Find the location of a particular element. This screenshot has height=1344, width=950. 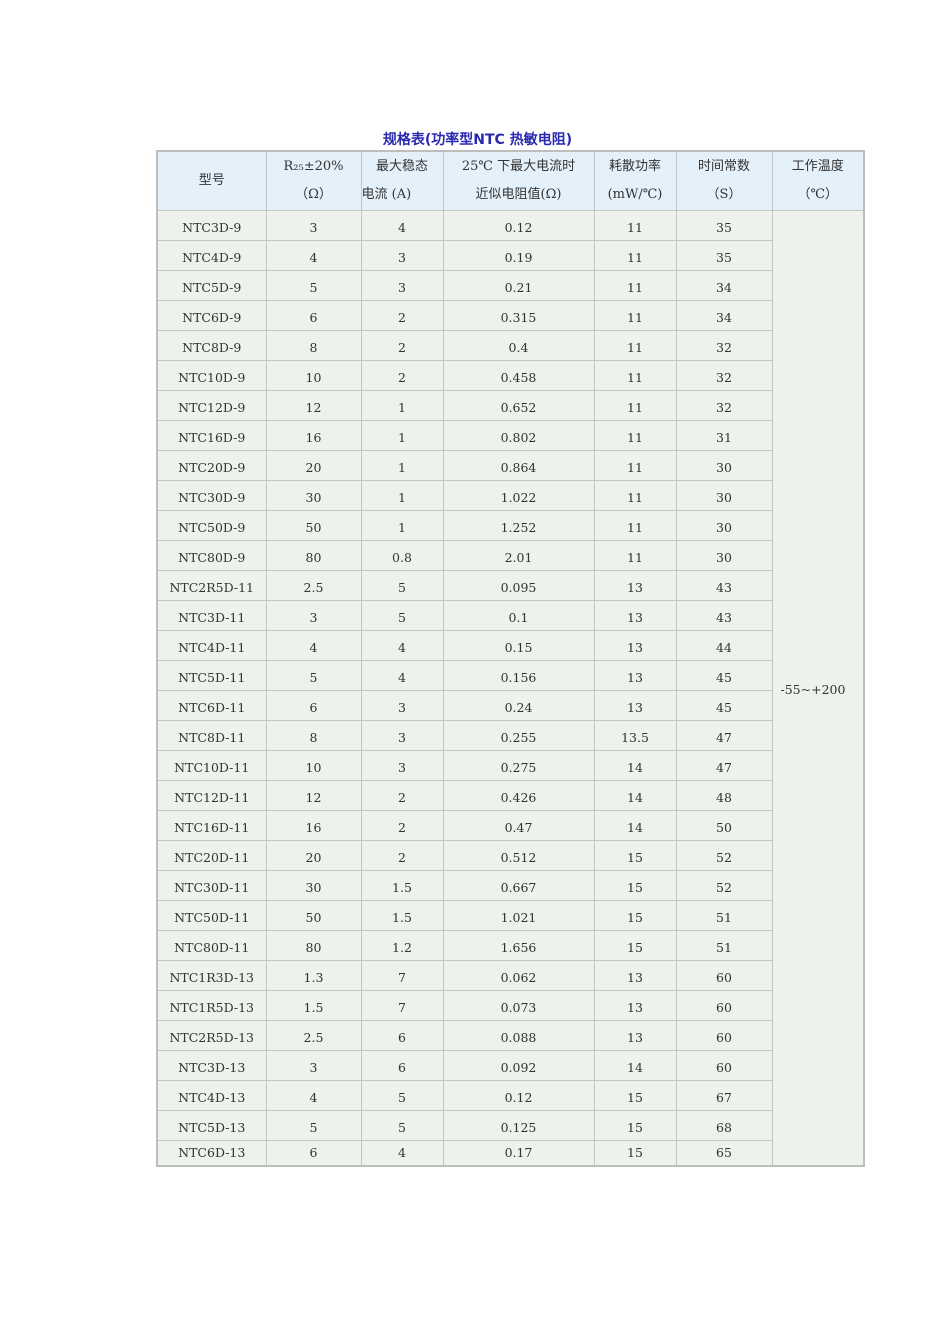

header-dissipation-line: 耗散功率 is located at coordinates (634, 166).